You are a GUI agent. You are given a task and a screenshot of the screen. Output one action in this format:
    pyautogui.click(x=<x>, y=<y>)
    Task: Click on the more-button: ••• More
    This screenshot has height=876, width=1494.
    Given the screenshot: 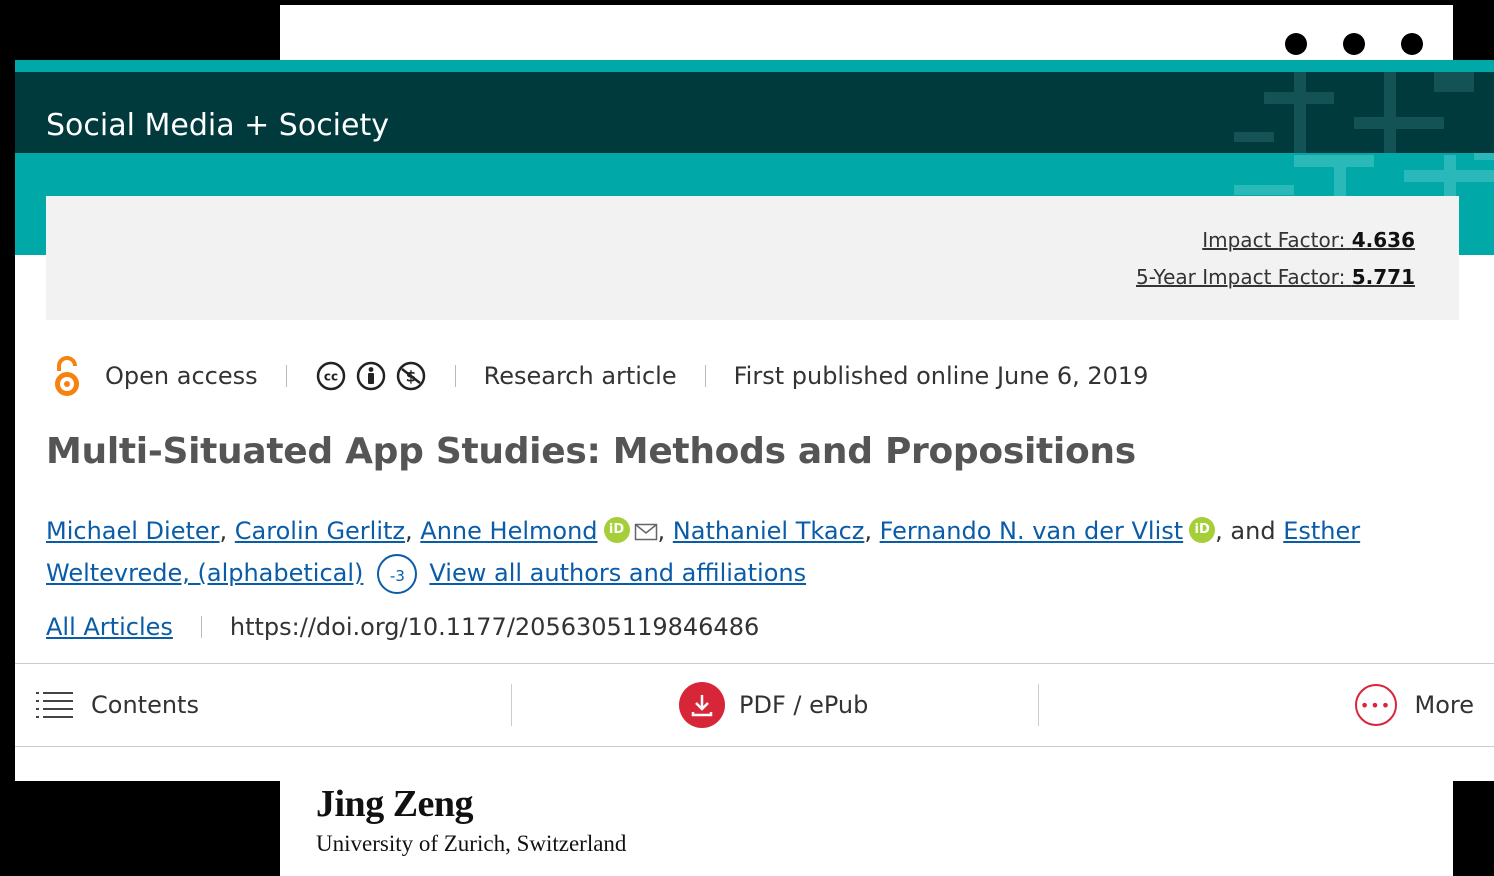 What is the action you would take?
    pyautogui.click(x=1414, y=705)
    